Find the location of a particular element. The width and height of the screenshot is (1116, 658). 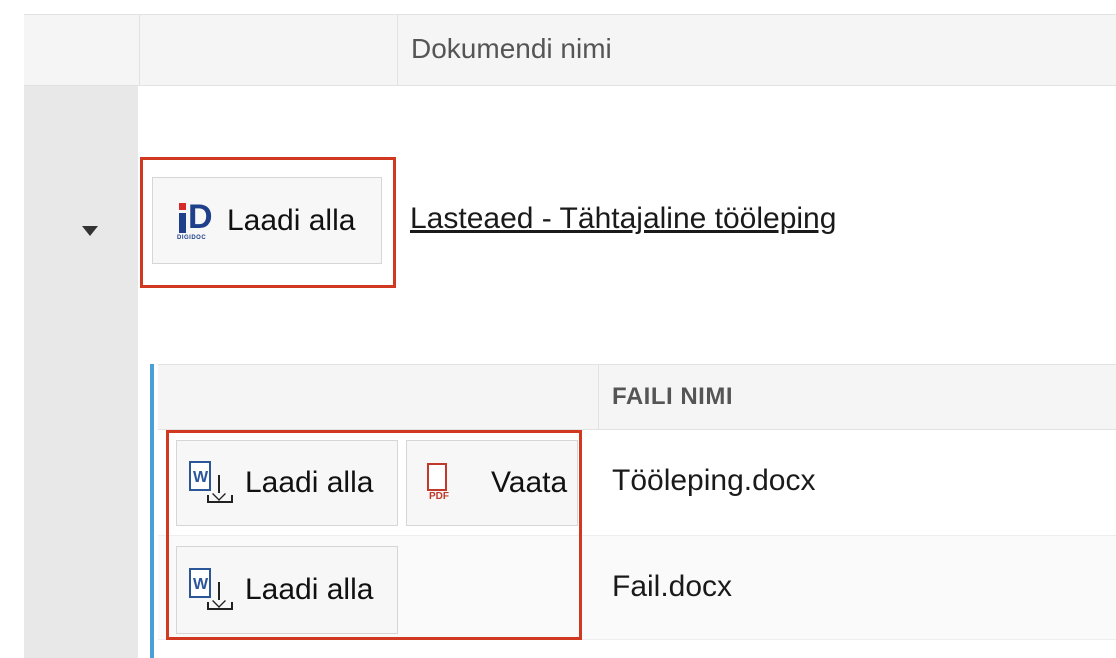

column-header-document-name: Dokumendi nimi is located at coordinates (511, 48).